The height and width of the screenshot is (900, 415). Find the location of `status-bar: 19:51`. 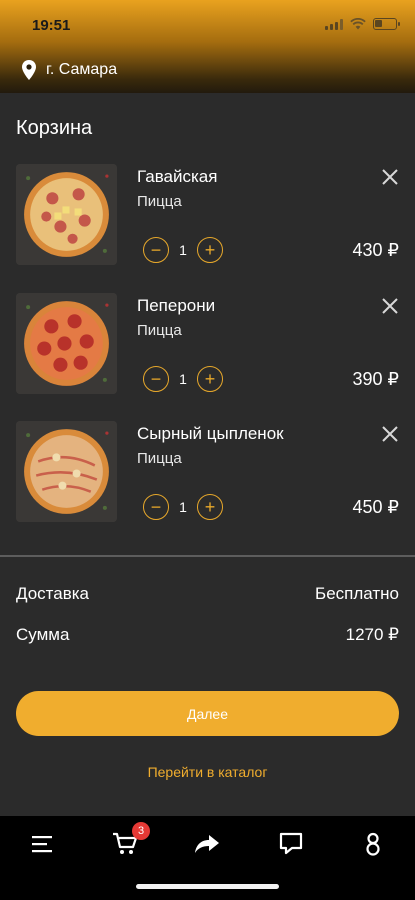

status-bar: 19:51 is located at coordinates (207, 25).